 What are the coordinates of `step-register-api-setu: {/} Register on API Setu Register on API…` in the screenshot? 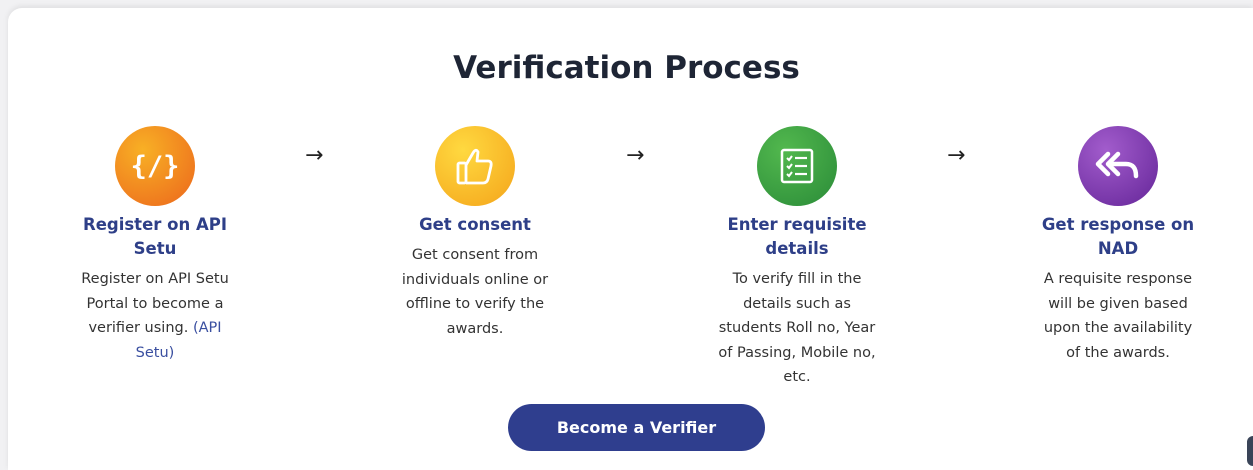 It's located at (155, 245).